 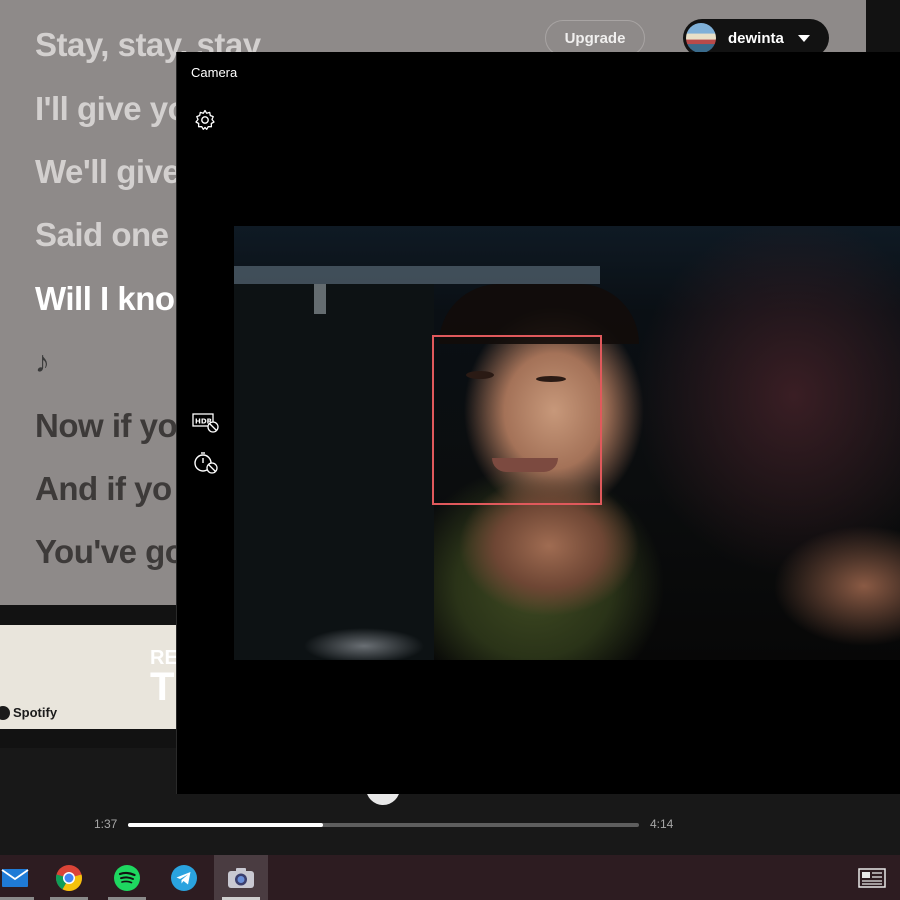 I want to click on gear-icon, so click(x=205, y=120).